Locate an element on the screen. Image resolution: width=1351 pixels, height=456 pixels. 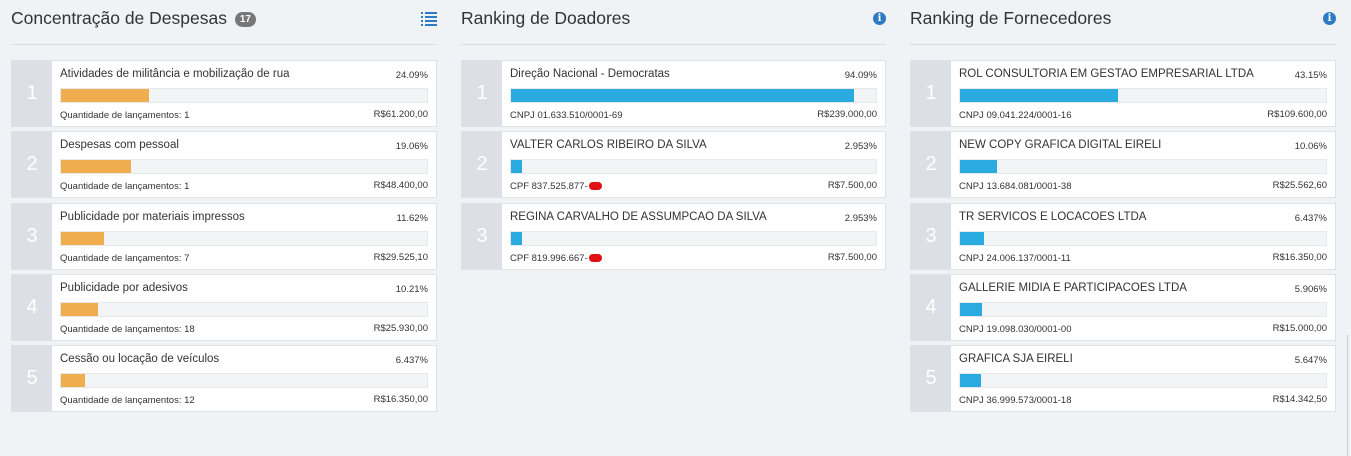
row-amount: R$15.000,00 is located at coordinates (1299, 328).